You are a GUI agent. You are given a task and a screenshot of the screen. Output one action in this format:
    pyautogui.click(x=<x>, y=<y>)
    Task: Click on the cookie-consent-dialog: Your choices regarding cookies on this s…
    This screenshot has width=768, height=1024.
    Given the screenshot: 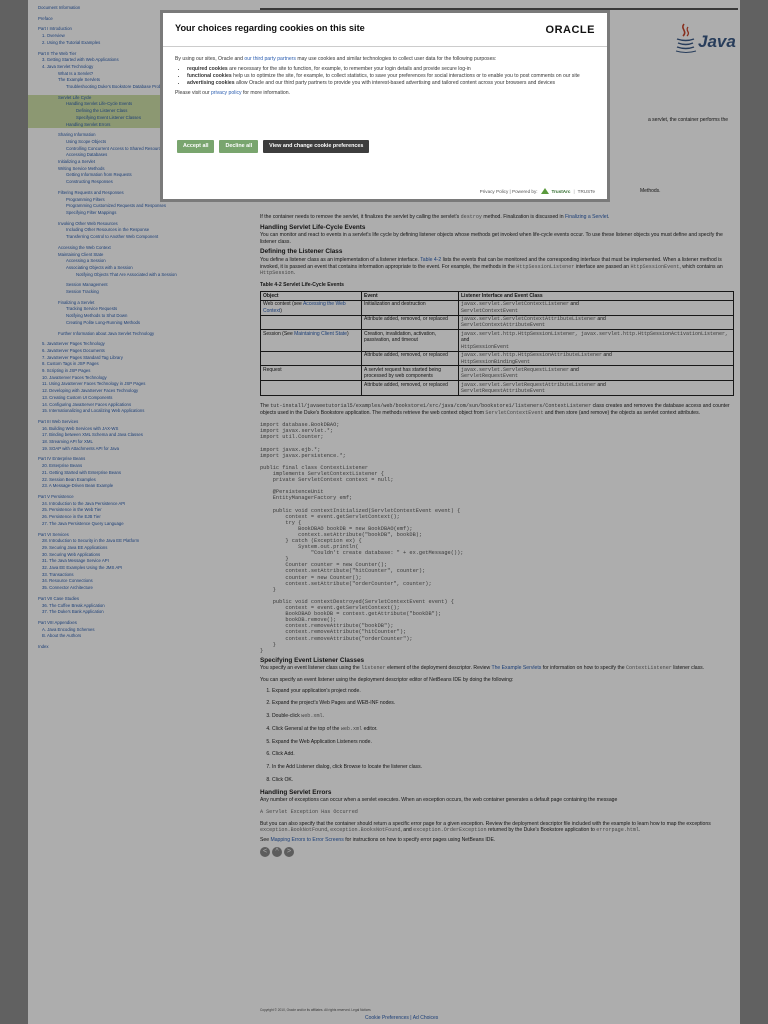 What is the action you would take?
    pyautogui.click(x=385, y=106)
    